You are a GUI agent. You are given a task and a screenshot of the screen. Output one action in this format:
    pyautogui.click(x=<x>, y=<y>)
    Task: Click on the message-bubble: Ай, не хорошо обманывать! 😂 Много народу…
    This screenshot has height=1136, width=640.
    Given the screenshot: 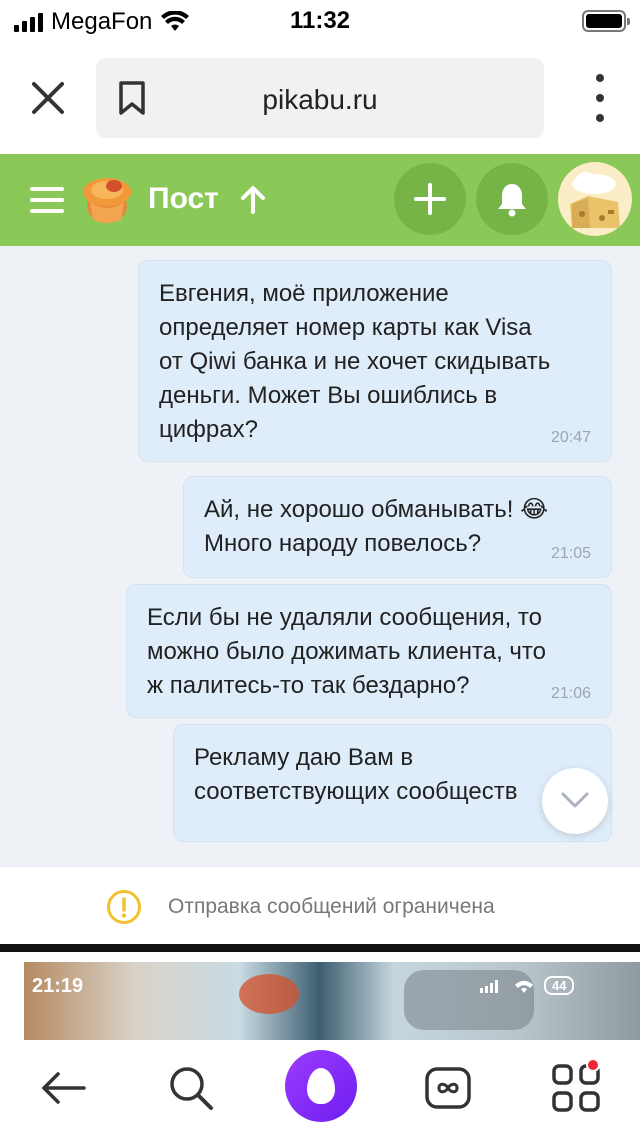 What is the action you would take?
    pyautogui.click(x=397, y=527)
    